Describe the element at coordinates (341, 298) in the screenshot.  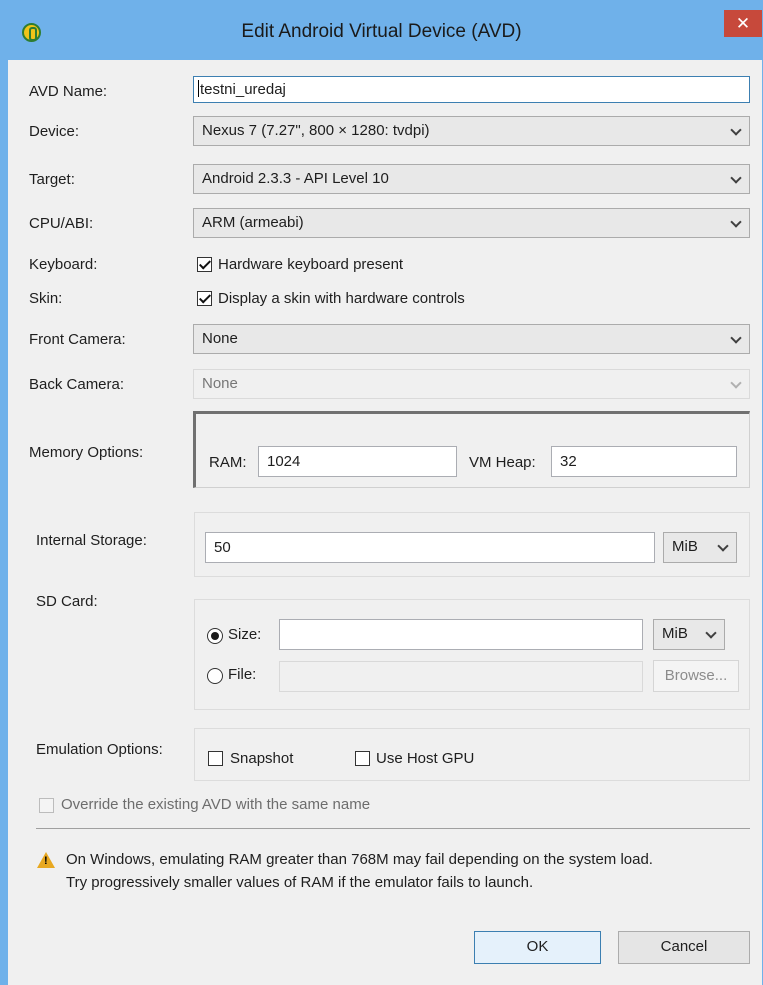
I see `display-skin-label: Display a skin with hardware controls` at that location.